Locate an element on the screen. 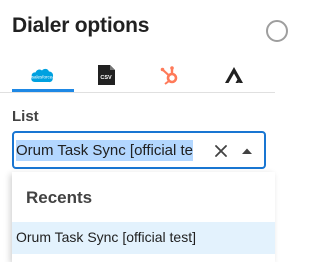 This screenshot has height=262, width=320. csv-file-icon: CSV is located at coordinates (106, 75).